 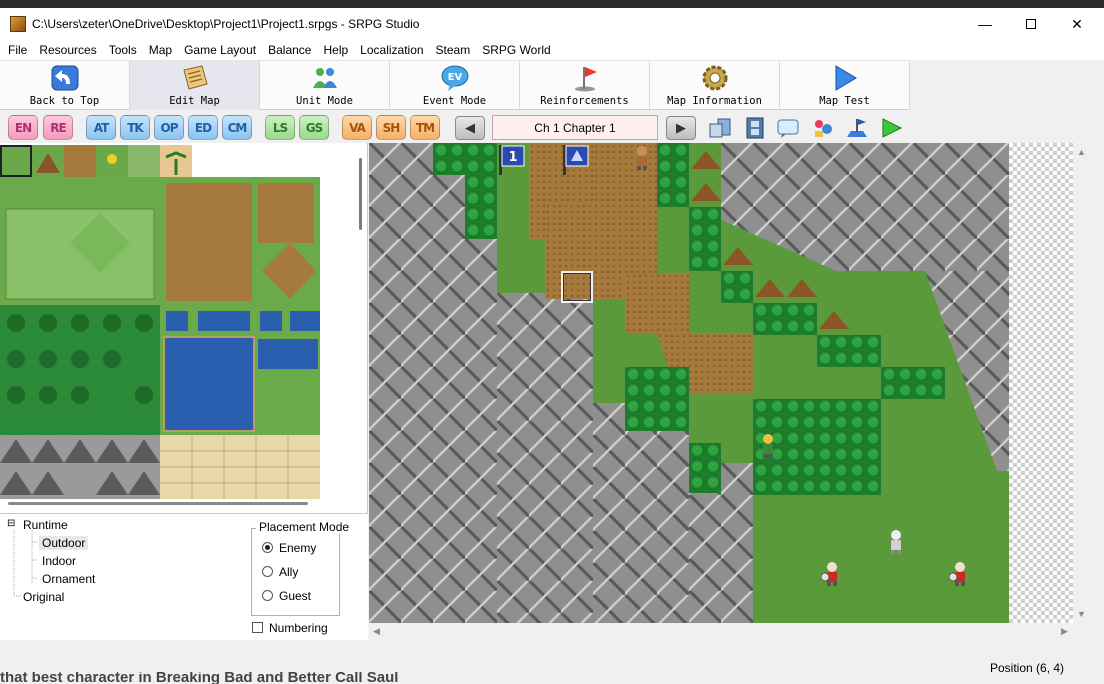 I want to click on unit-sprite-skeleton, so click(x=896, y=542).